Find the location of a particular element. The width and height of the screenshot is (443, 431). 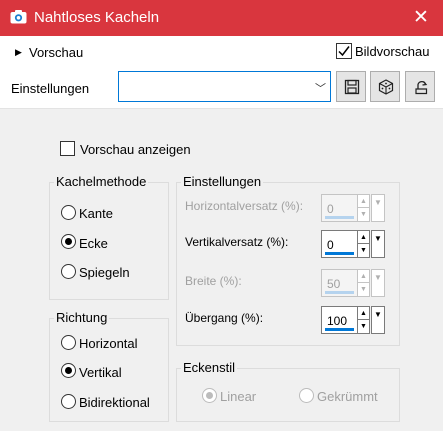

settings-label: Einstellungen is located at coordinates (50, 88).